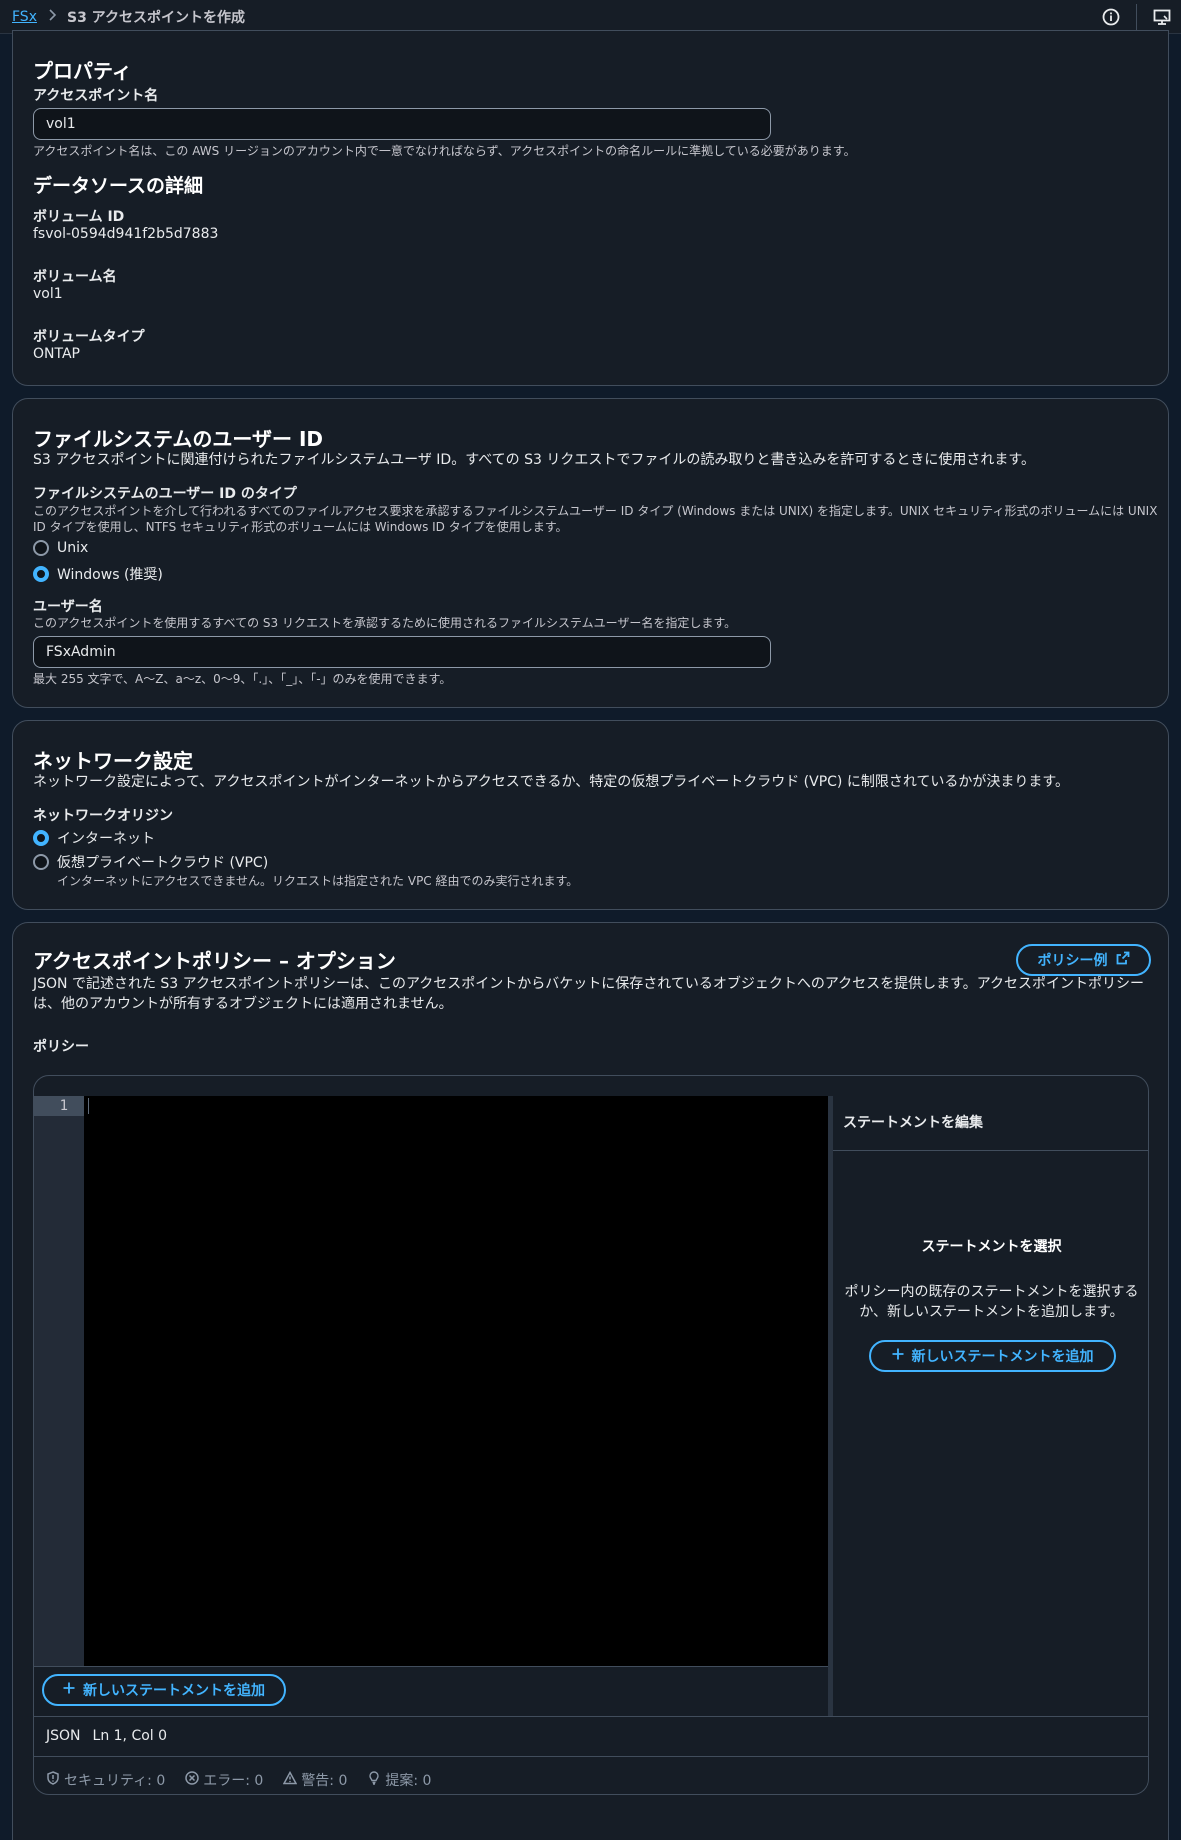  Describe the element at coordinates (990, 1150) in the screenshot. I see `panel-divider` at that location.